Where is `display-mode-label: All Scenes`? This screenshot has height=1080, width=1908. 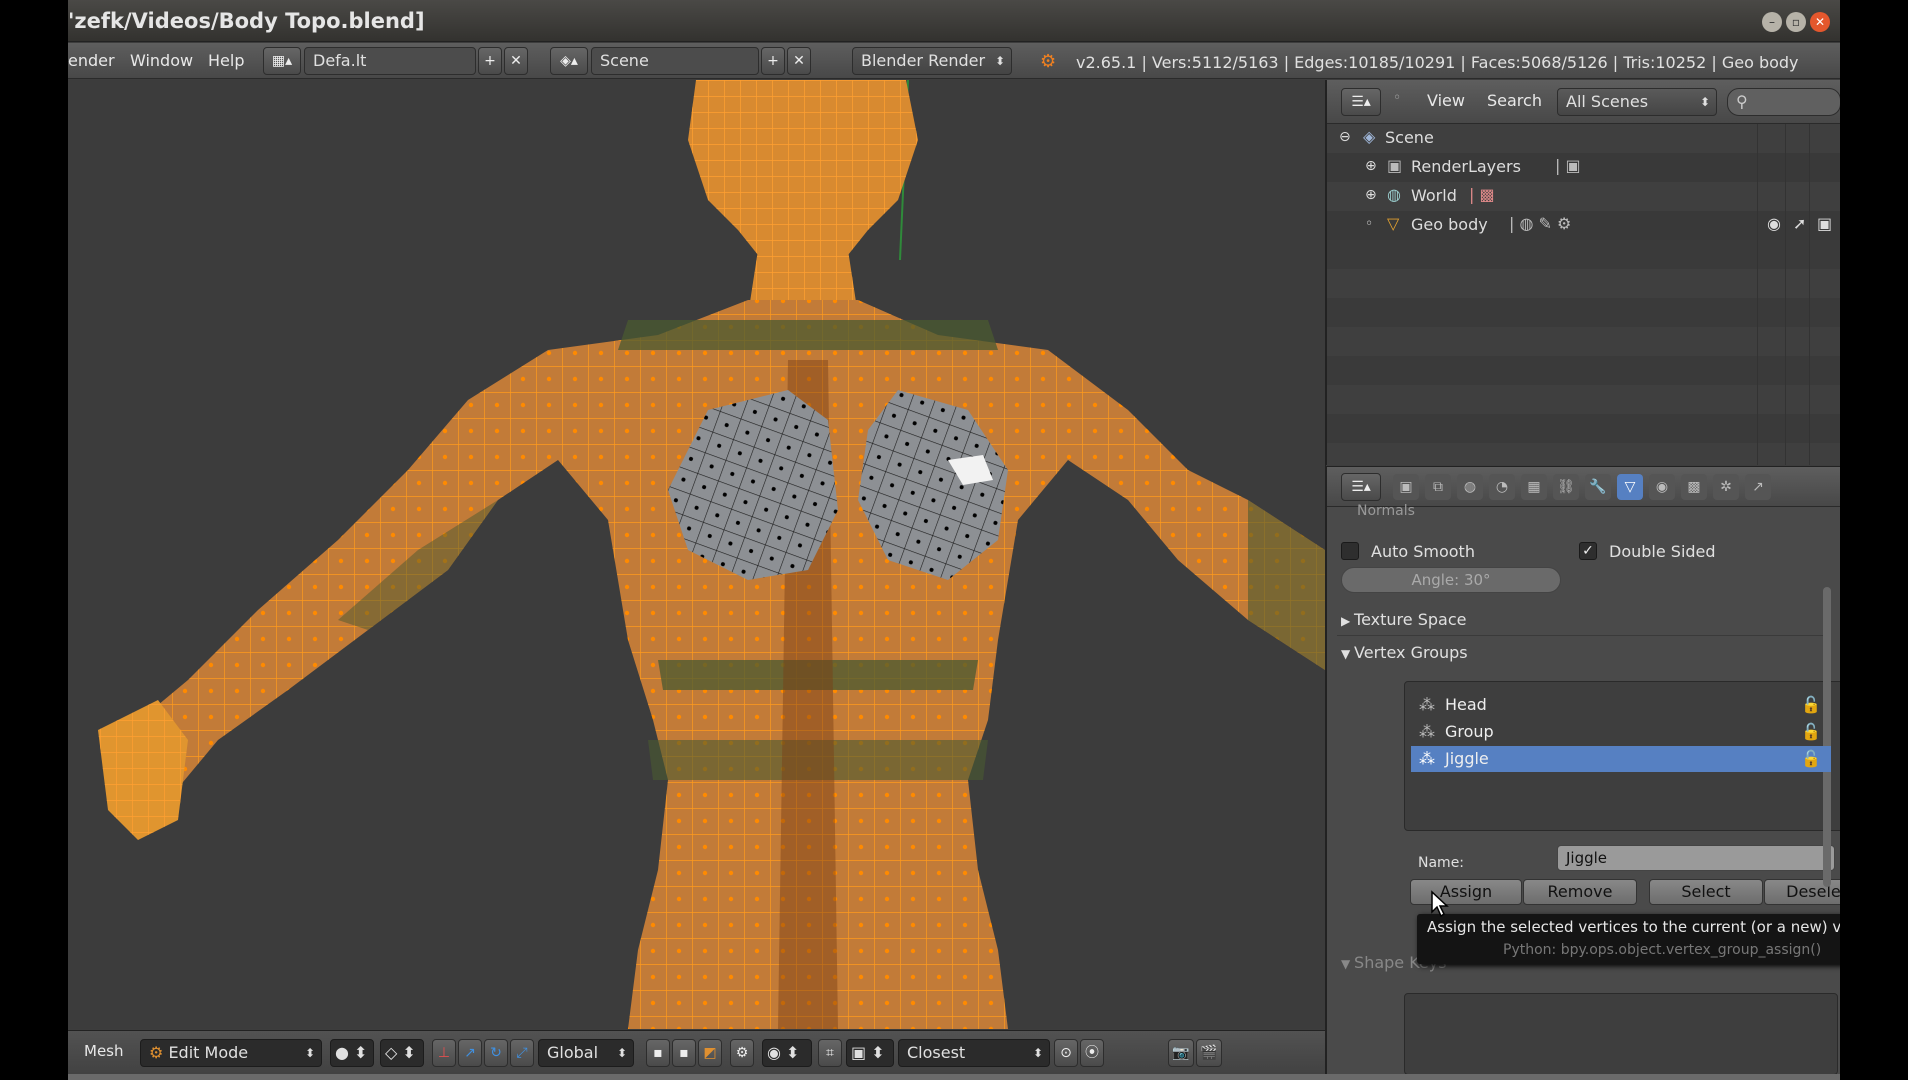 display-mode-label: All Scenes is located at coordinates (1607, 101).